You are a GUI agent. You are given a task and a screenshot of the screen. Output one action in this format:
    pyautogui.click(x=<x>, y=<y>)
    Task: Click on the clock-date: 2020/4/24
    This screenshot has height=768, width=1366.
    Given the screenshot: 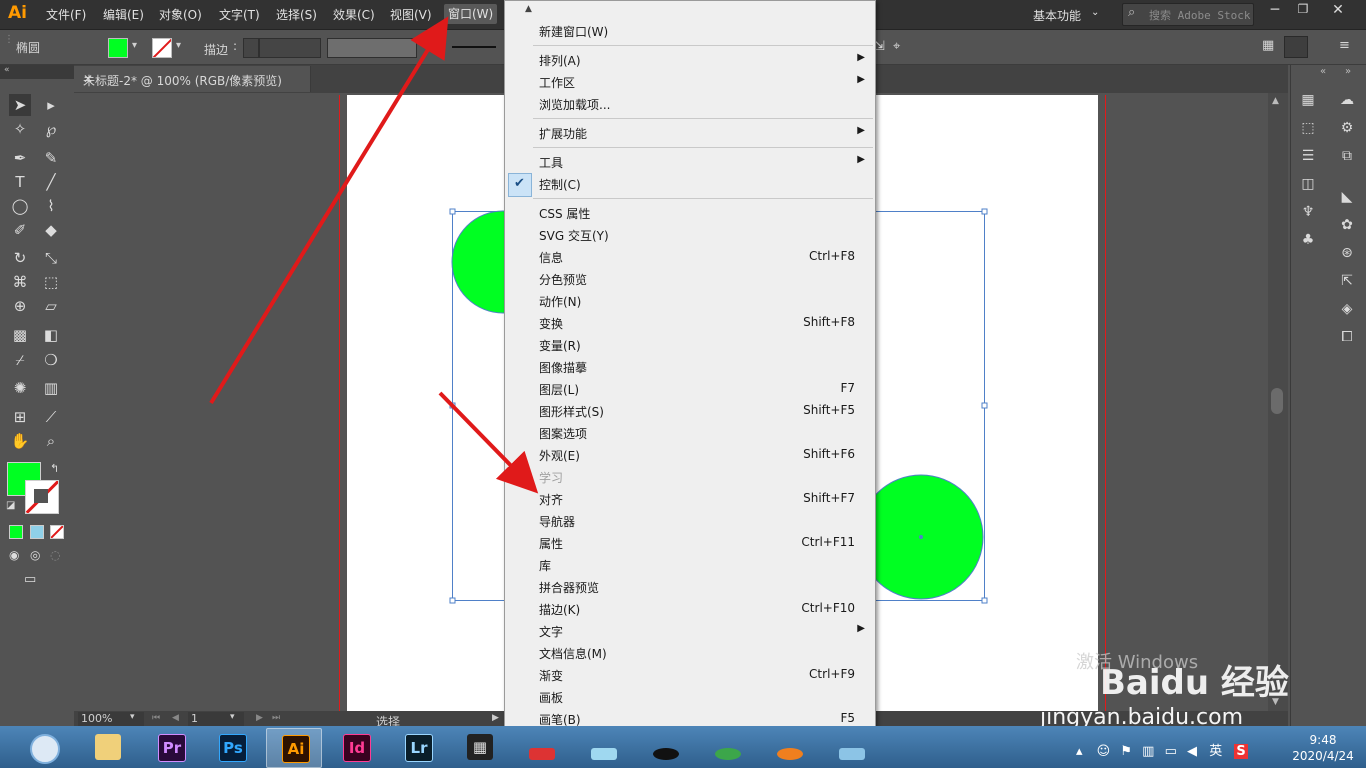 What is the action you would take?
    pyautogui.click(x=1323, y=756)
    